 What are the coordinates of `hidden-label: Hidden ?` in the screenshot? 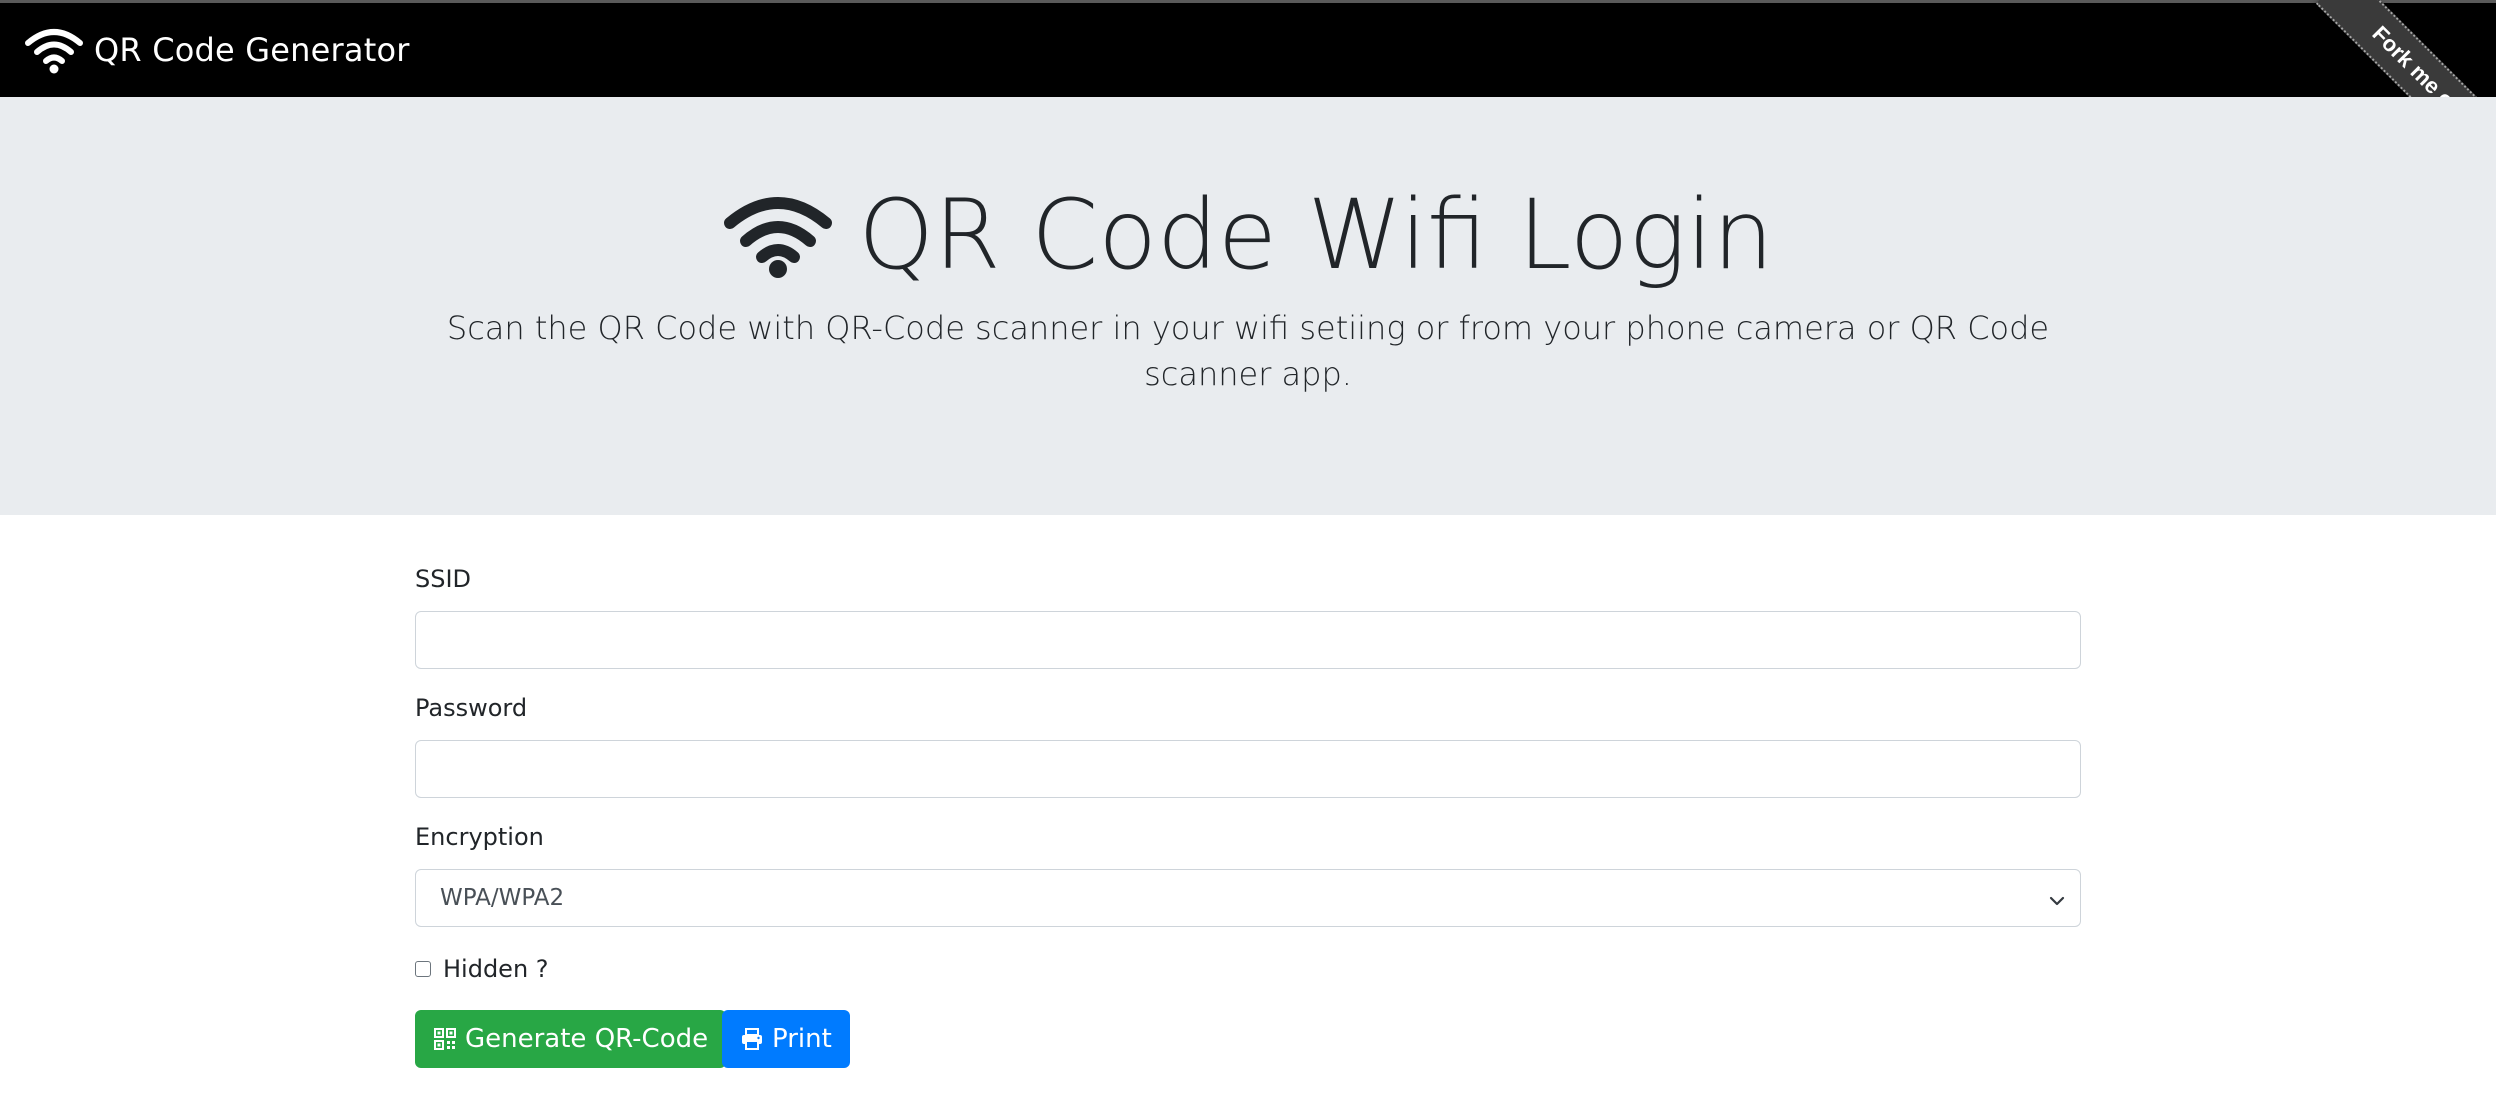 It's located at (496, 969).